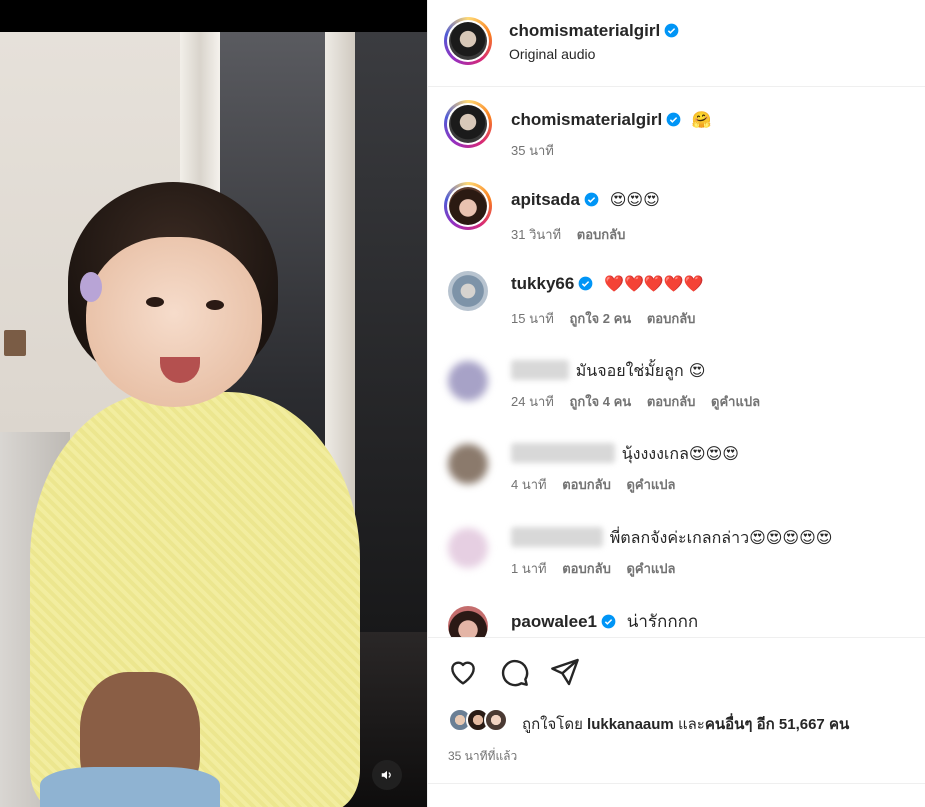 The image size is (925, 807). Describe the element at coordinates (514, 672) in the screenshot. I see `comment-icon` at that location.